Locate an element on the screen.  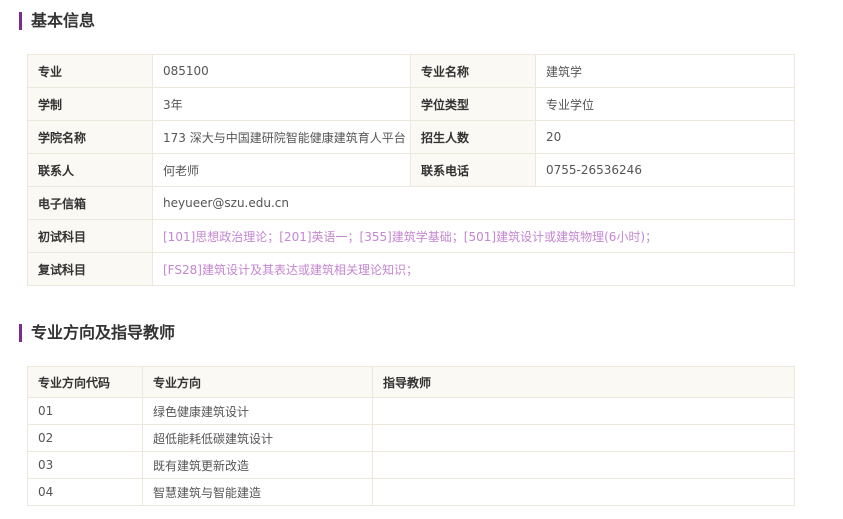
enrollment-value: 20 is located at coordinates (665, 137).